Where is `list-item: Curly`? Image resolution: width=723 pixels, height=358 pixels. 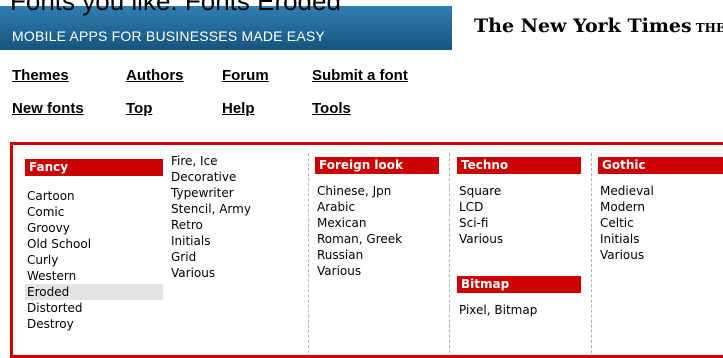 list-item: Curly is located at coordinates (94, 260).